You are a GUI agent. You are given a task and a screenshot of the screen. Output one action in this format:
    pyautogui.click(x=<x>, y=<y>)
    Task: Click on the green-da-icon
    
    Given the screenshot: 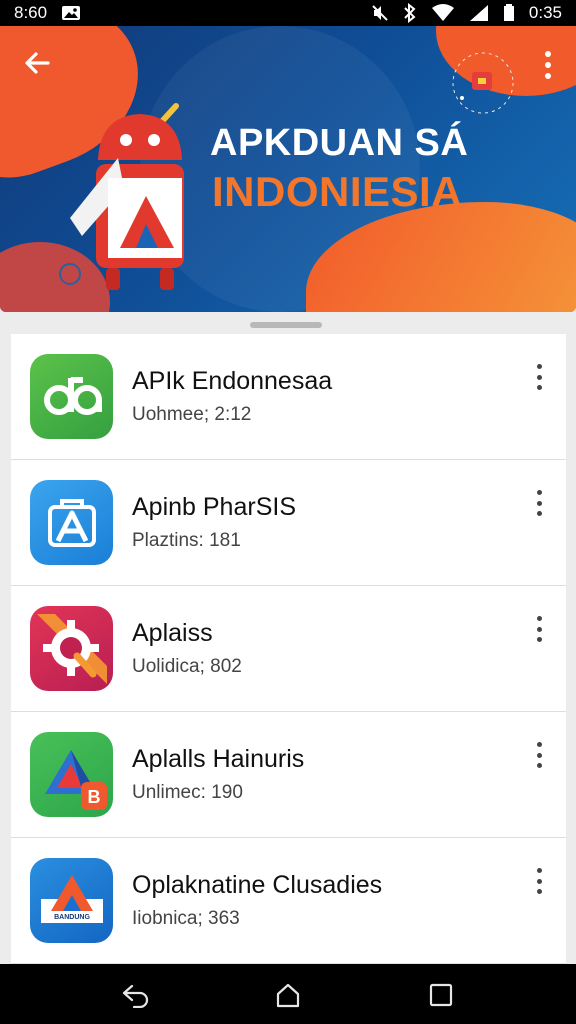 What is the action you would take?
    pyautogui.click(x=71, y=396)
    